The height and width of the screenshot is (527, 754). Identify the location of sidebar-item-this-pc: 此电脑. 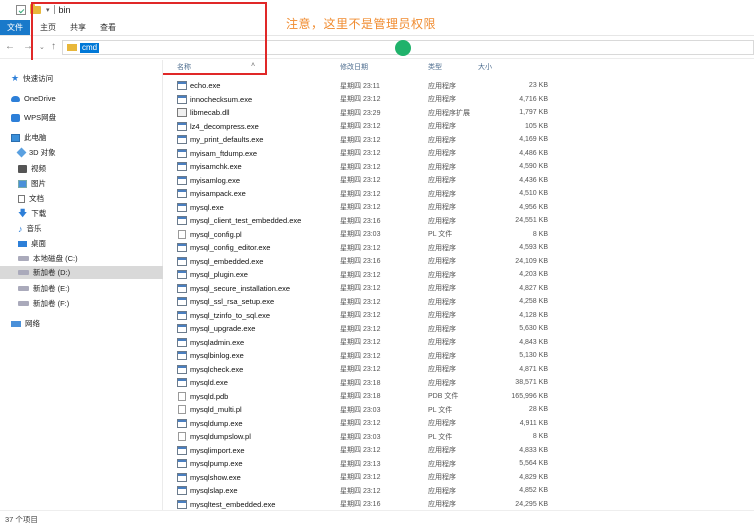
(81, 137).